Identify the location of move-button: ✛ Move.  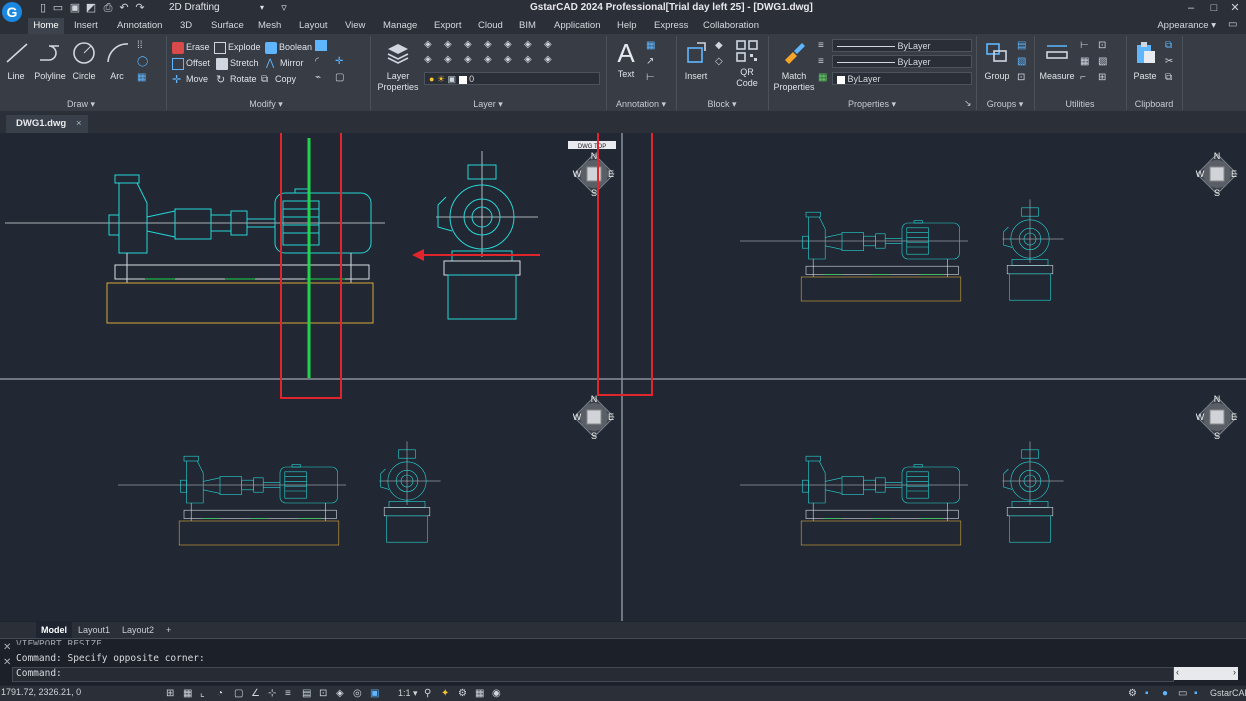
(190, 79).